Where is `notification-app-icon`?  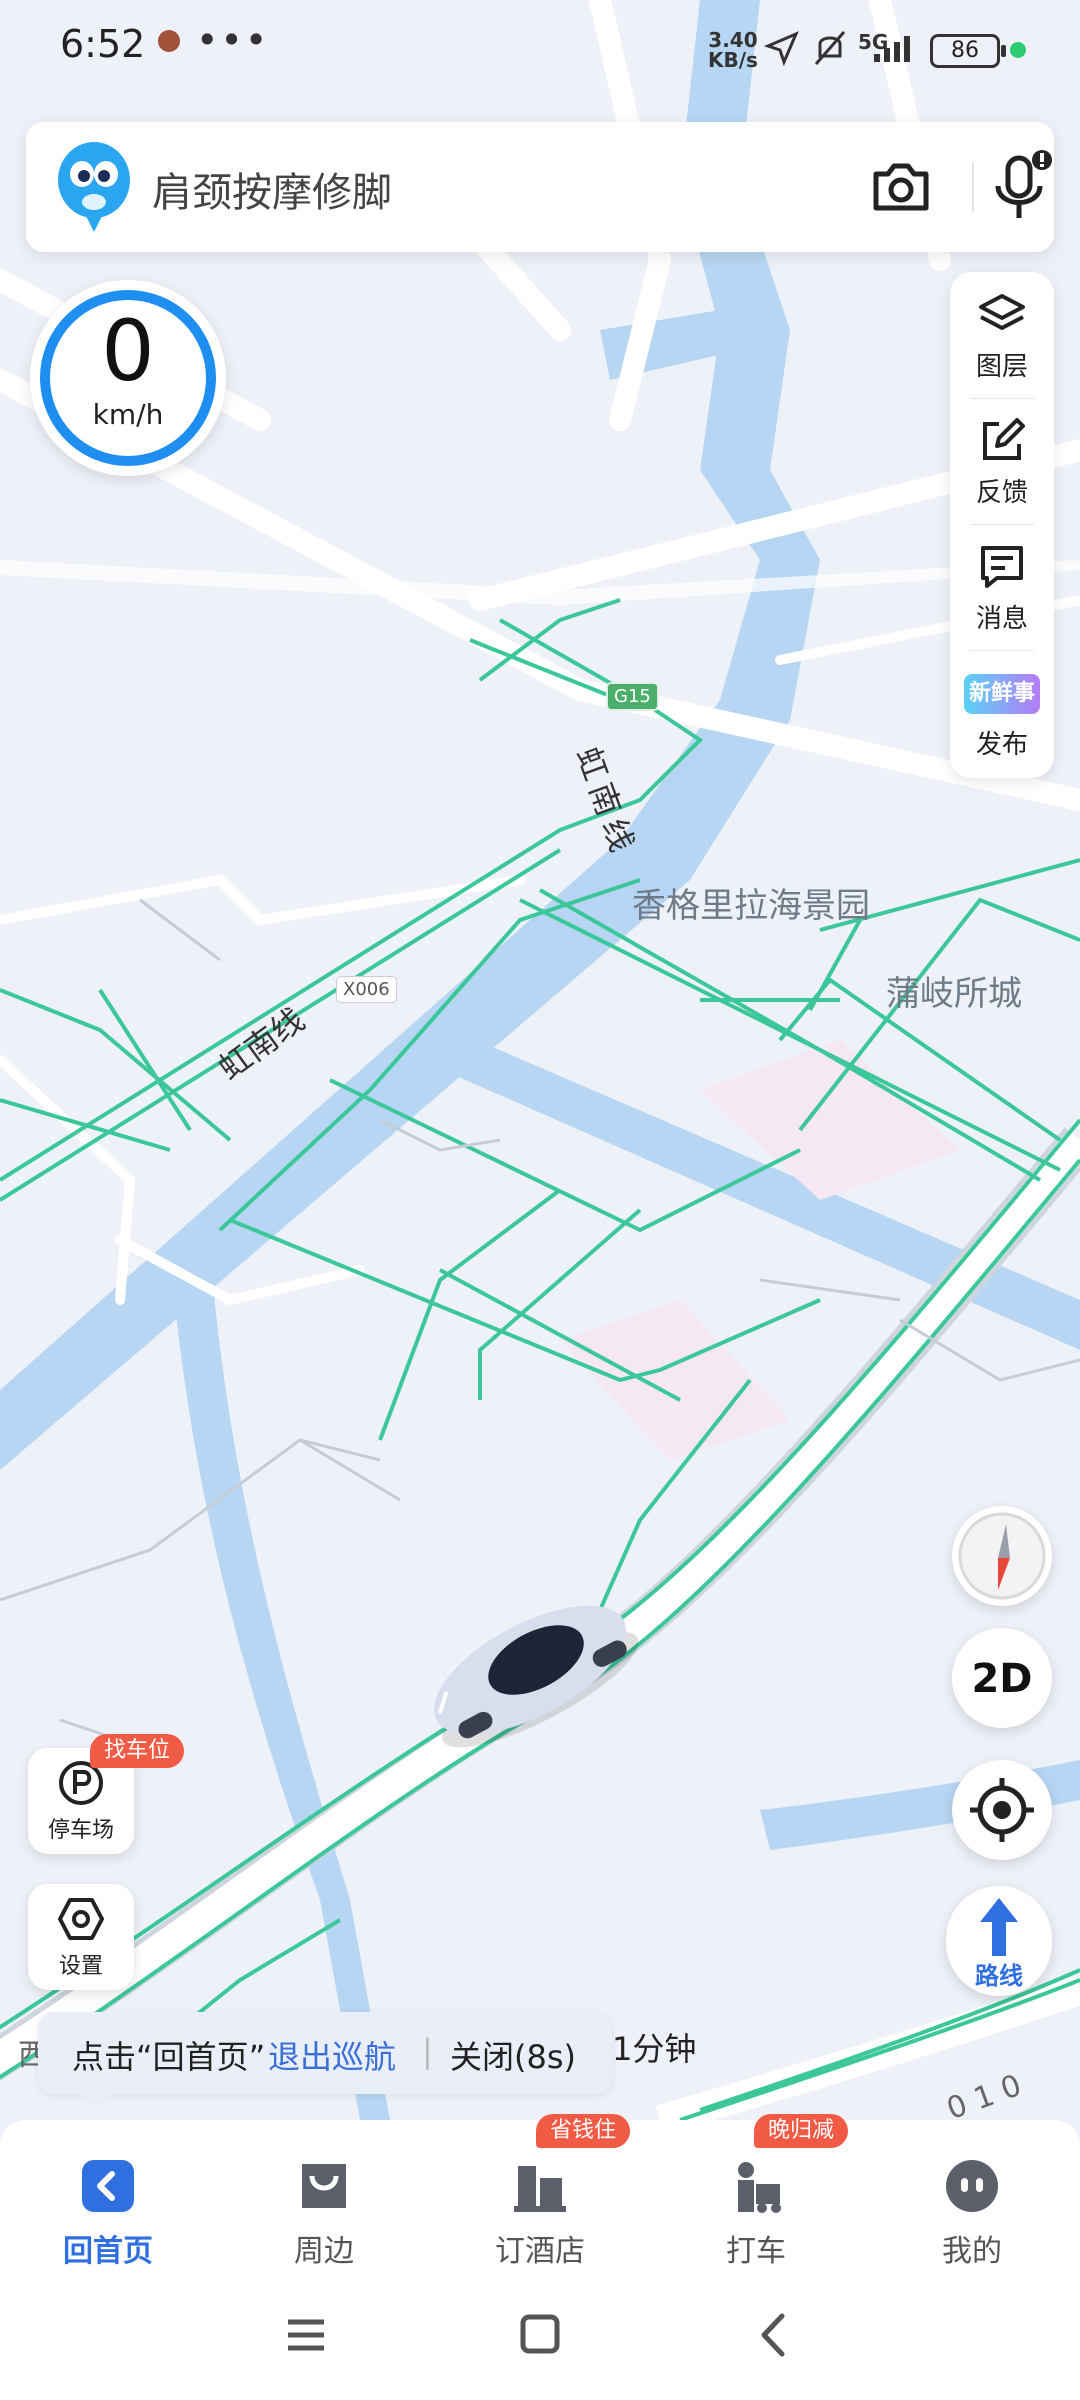 notification-app-icon is located at coordinates (169, 41).